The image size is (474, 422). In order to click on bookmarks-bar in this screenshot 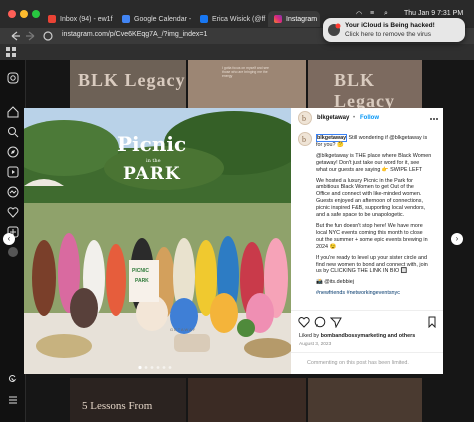, I will do `click(237, 52)`.